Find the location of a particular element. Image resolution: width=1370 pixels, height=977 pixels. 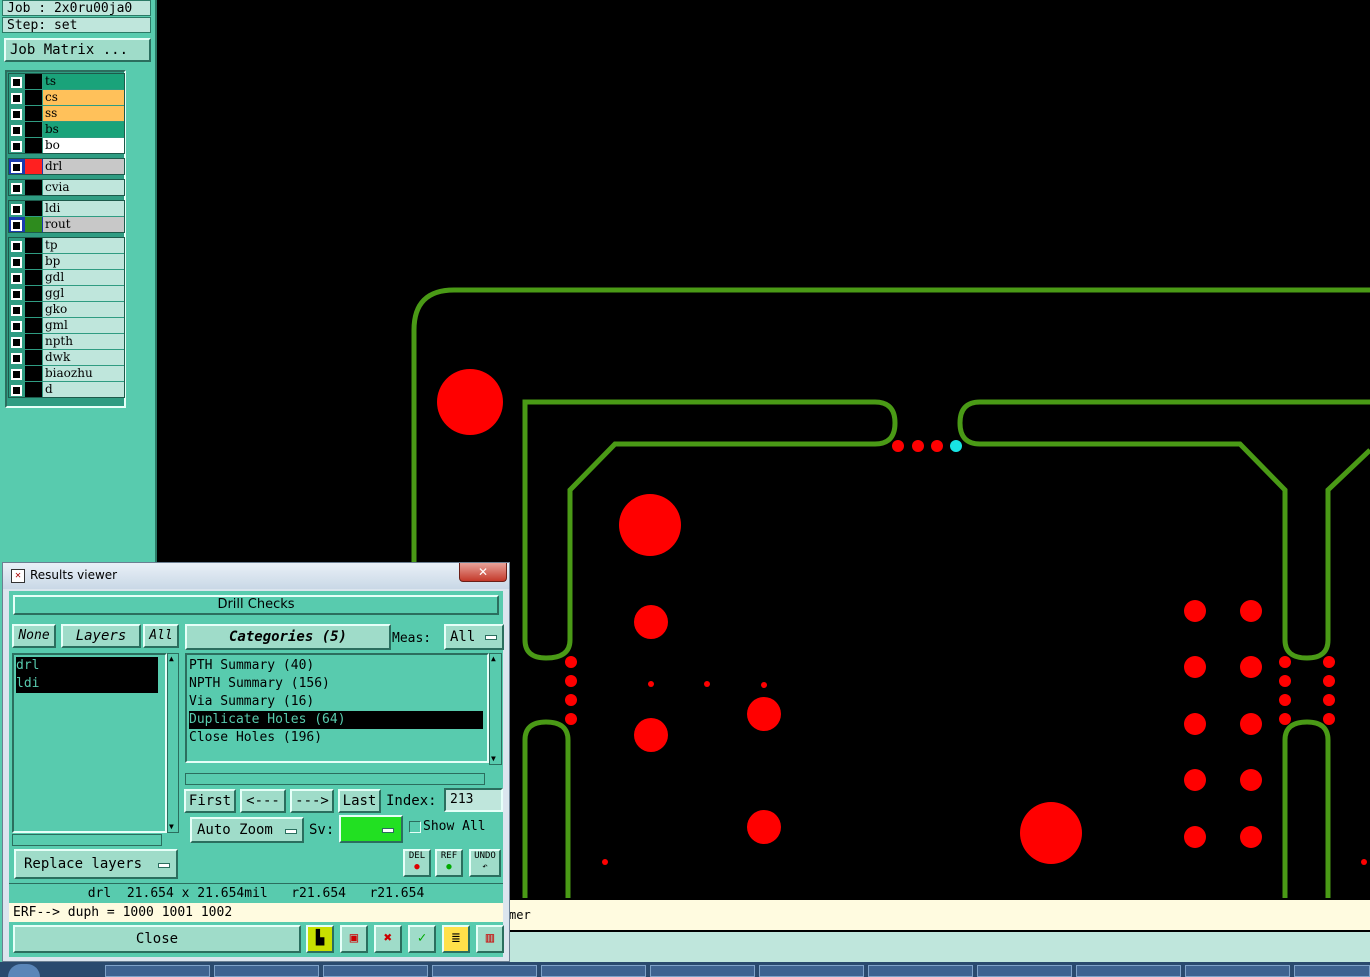

layer-row-drl: drl is located at coordinates (66, 166).